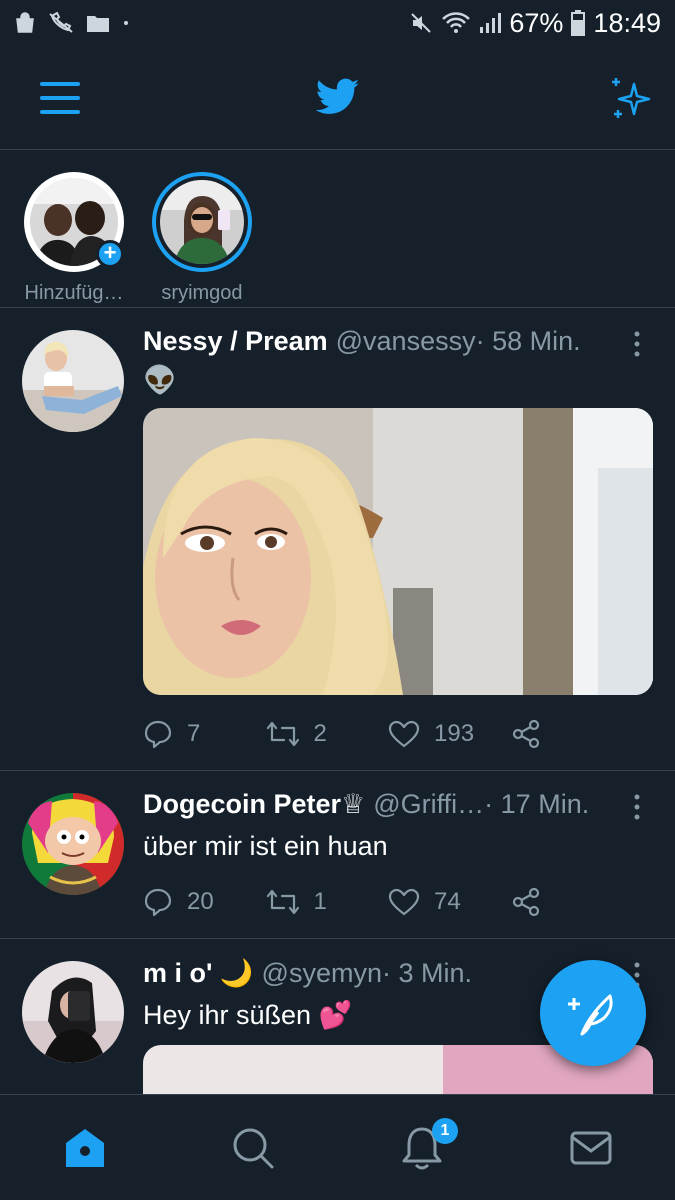  I want to click on sparkle-icon, so click(630, 98).